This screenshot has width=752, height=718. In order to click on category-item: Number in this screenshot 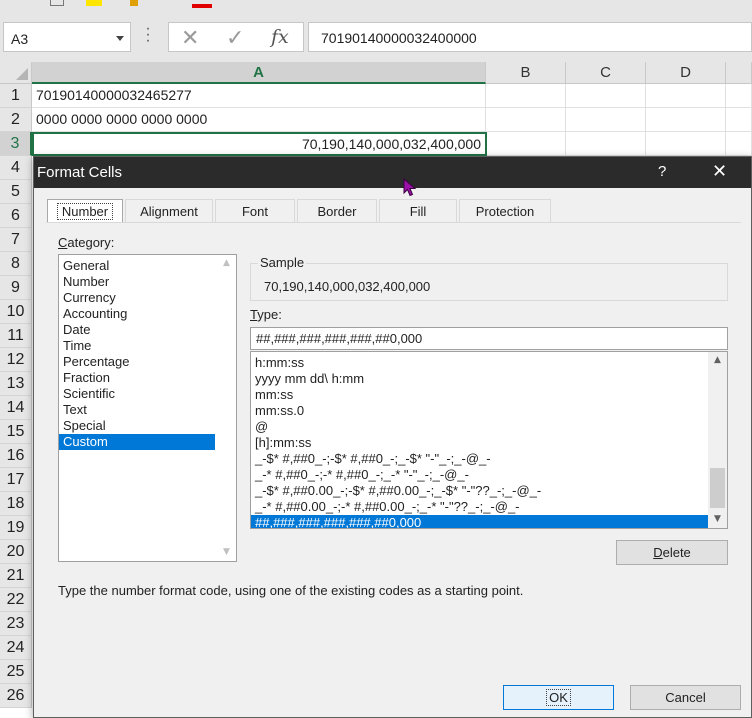, I will do `click(137, 282)`.